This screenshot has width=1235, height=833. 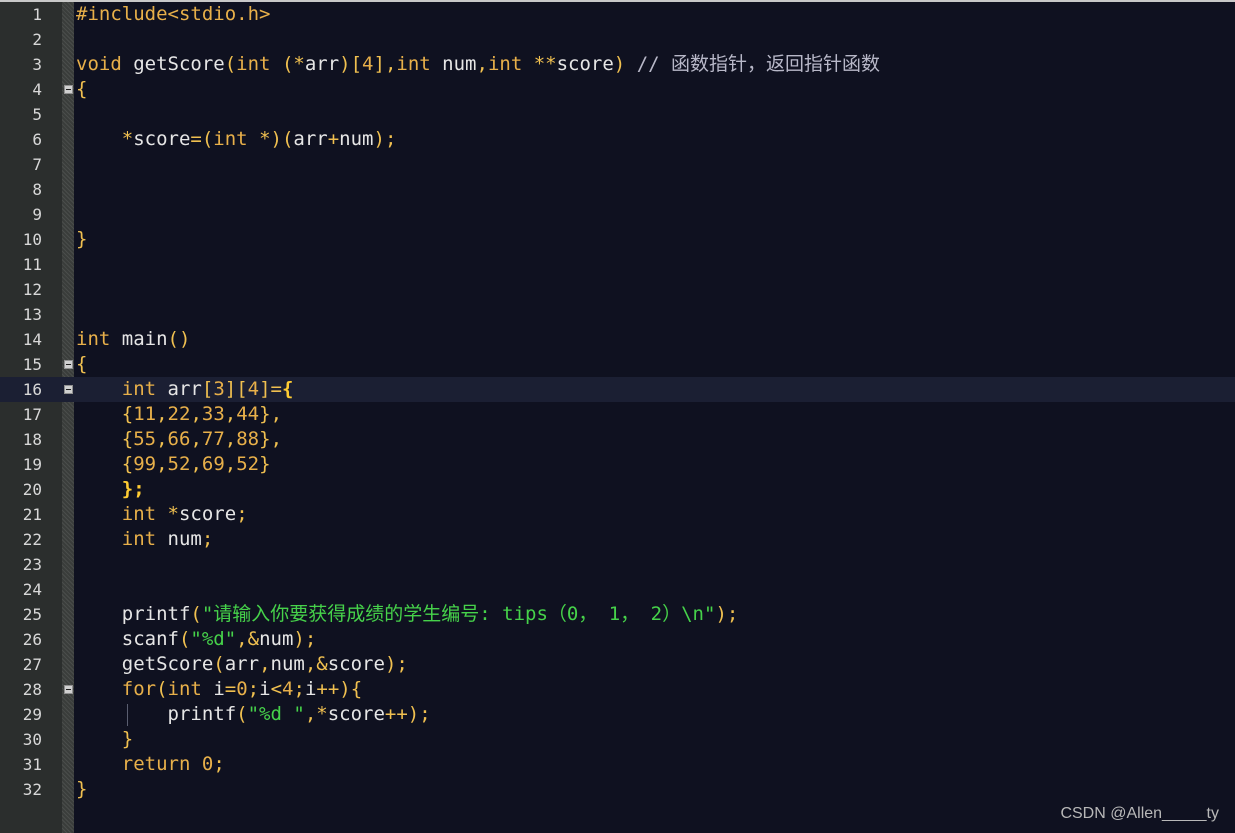 What do you see at coordinates (162, 514) in the screenshot?
I see `code-text: int *score;` at bounding box center [162, 514].